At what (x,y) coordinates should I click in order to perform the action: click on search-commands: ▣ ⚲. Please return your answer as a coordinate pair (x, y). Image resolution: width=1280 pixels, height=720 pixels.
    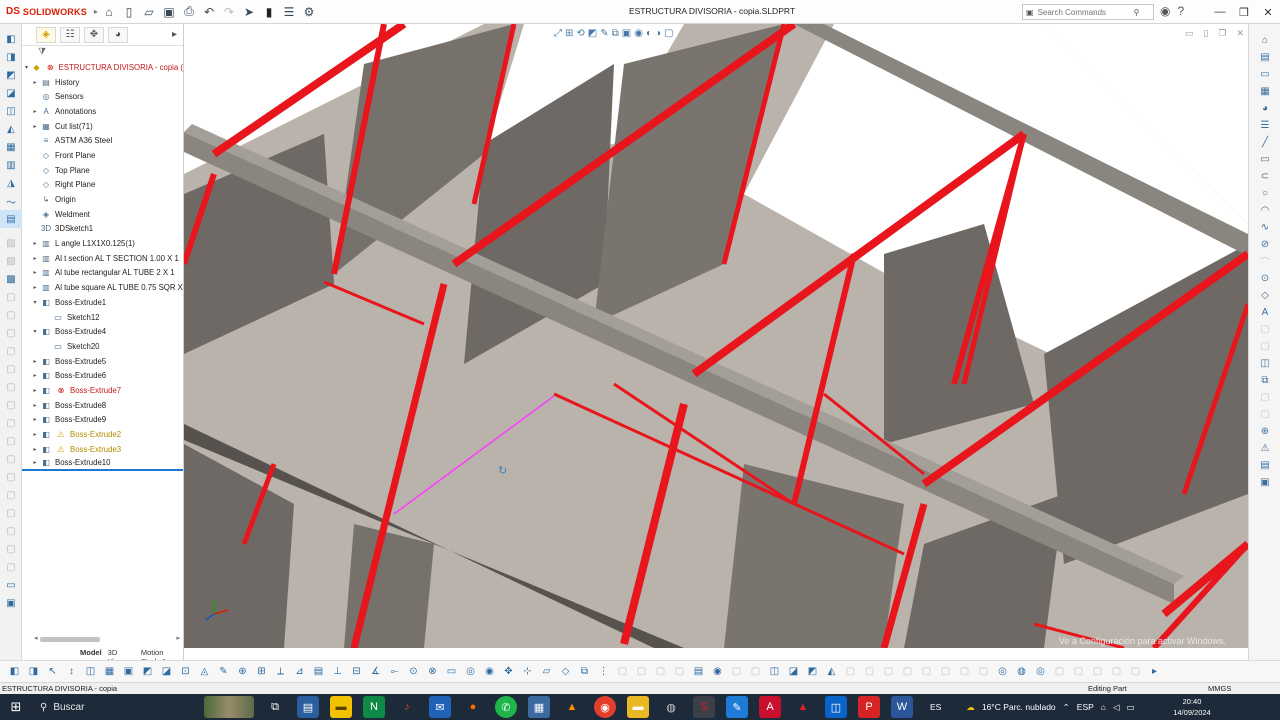
    Looking at the image, I should click on (1088, 12).